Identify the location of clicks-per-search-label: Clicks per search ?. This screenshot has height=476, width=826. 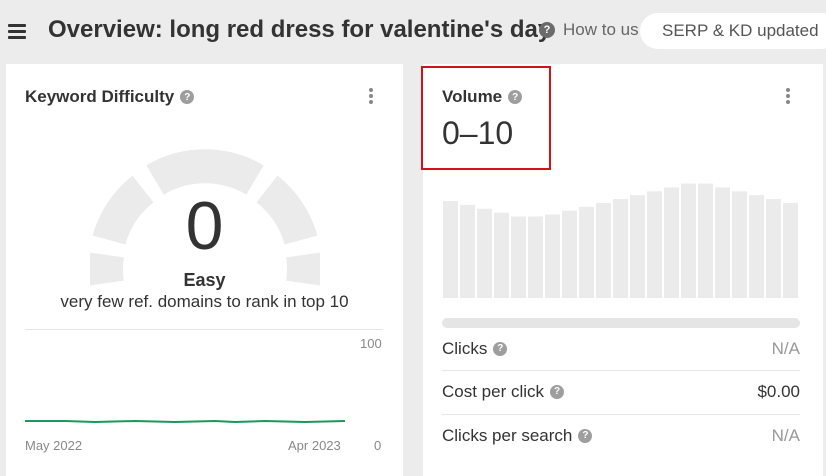
(517, 435).